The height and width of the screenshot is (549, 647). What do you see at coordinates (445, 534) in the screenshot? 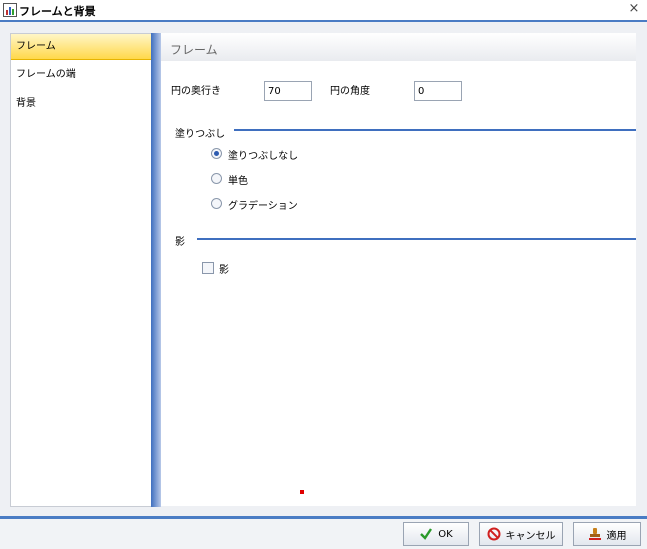
I see `ok-button-label: OK` at bounding box center [445, 534].